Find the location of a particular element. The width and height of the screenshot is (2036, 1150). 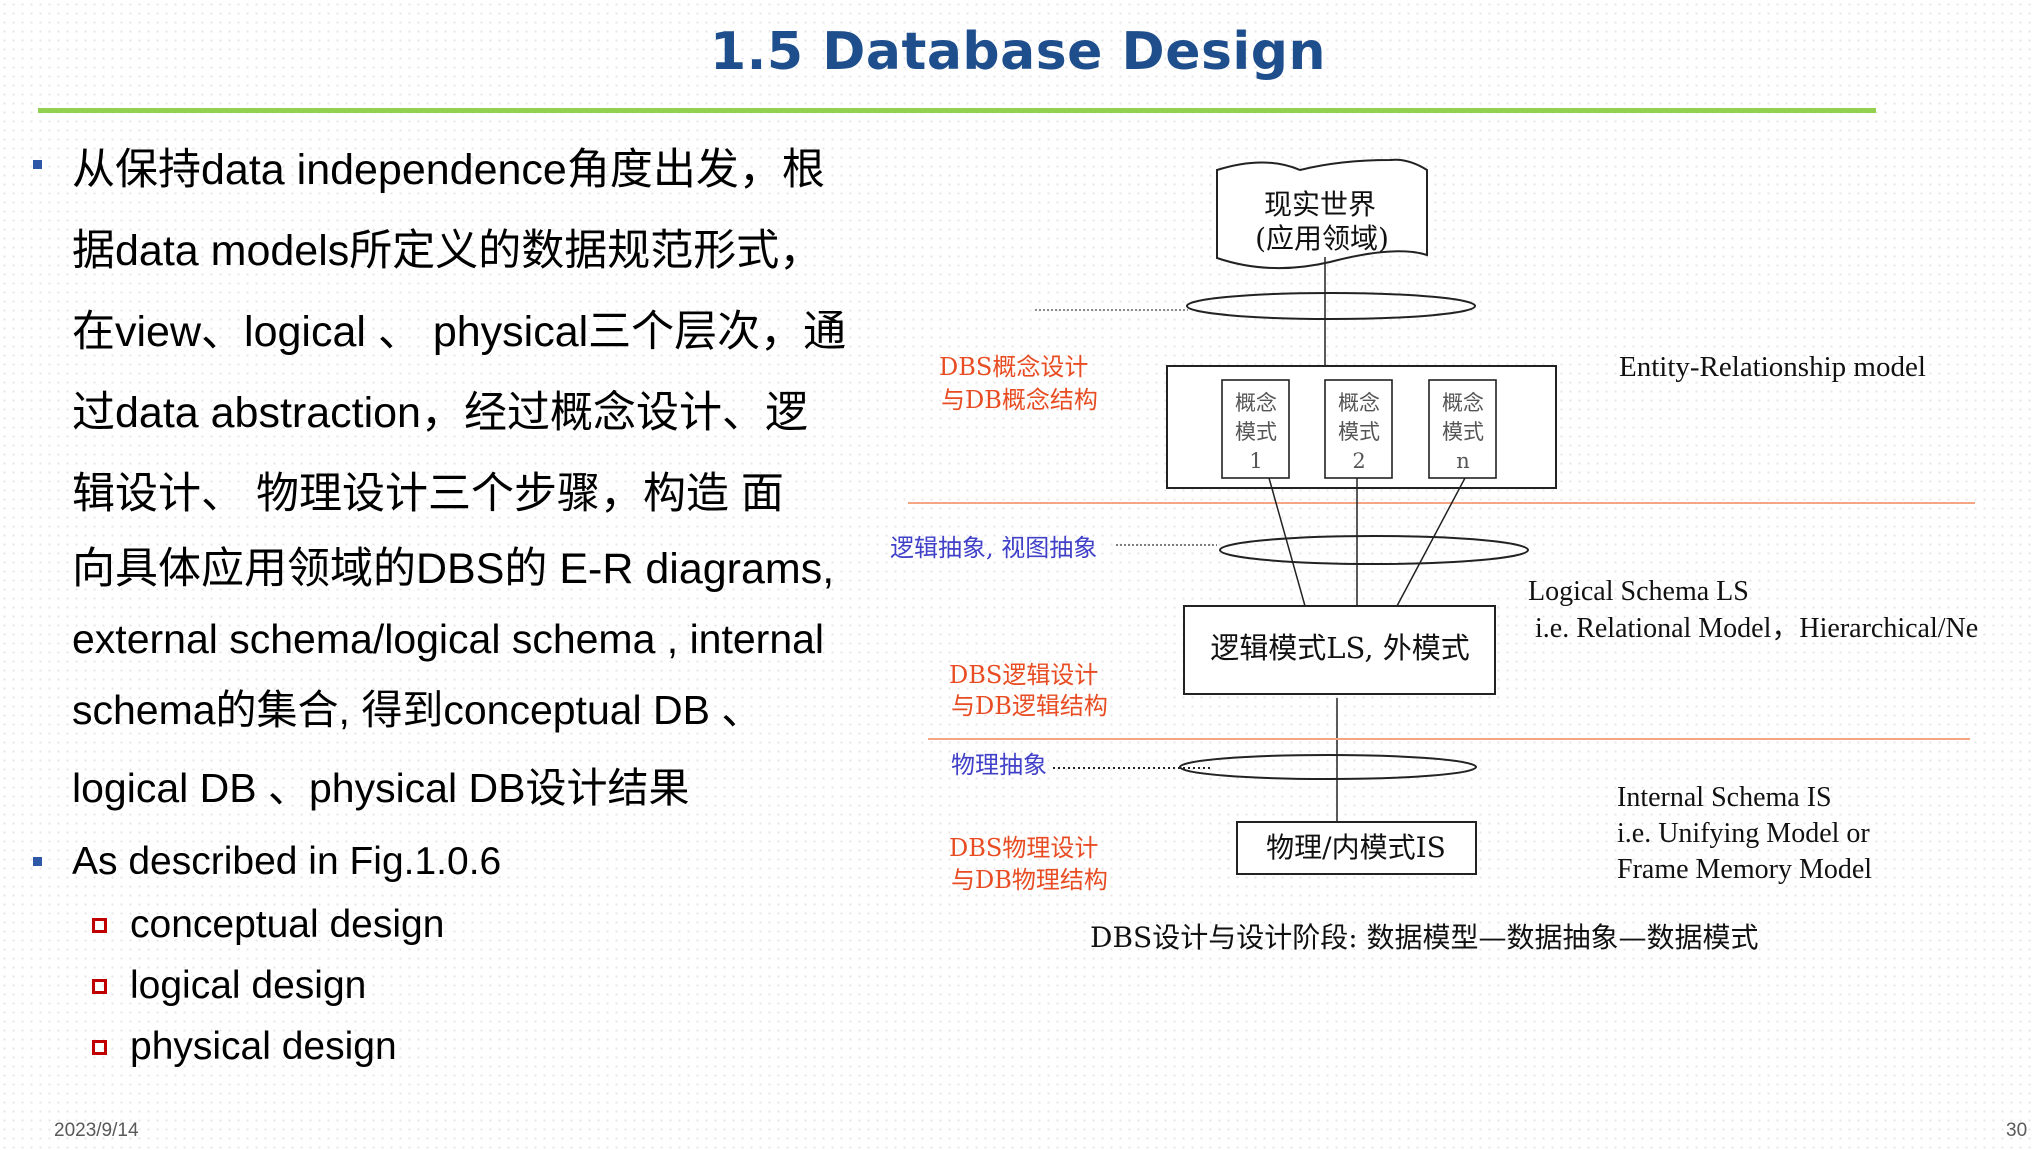

conceptual-box-text: 2 is located at coordinates (1358, 461).